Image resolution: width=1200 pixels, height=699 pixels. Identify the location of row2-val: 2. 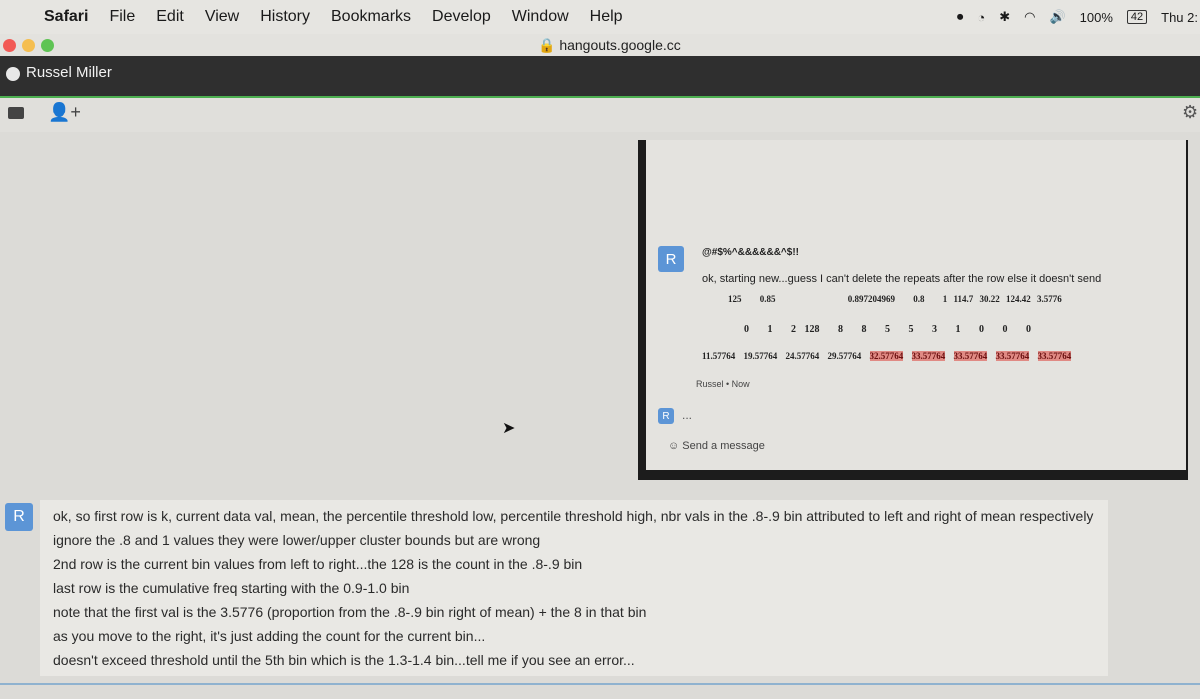
(793, 329).